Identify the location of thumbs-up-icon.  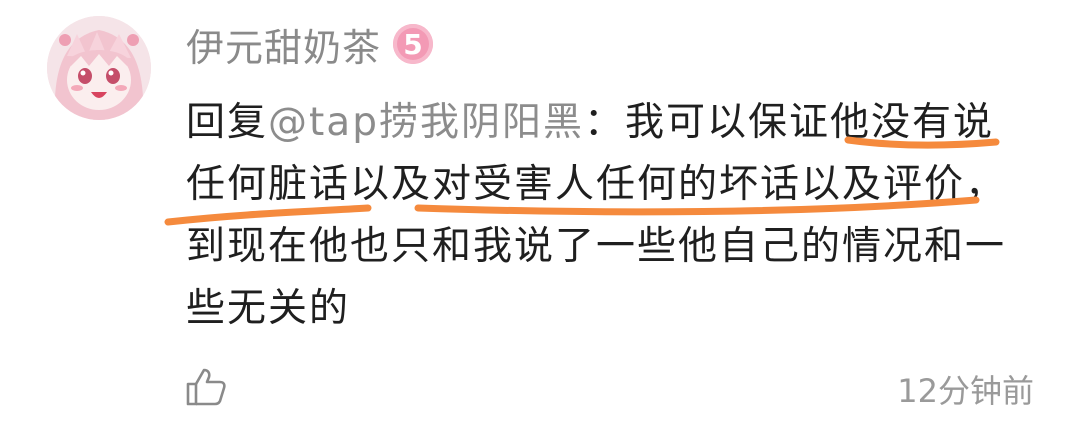
(206, 386).